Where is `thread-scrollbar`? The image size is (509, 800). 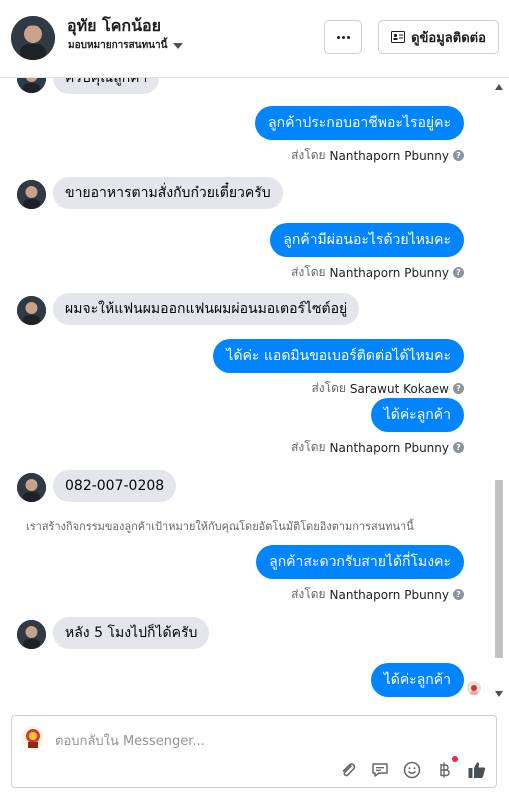 thread-scrollbar is located at coordinates (499, 391).